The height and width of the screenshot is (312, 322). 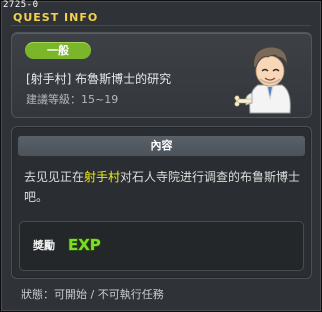 I want to click on quest-description: 去见见正在射手村对石人寺院进行调查的布鲁斯博士吧。, so click(x=163, y=187).